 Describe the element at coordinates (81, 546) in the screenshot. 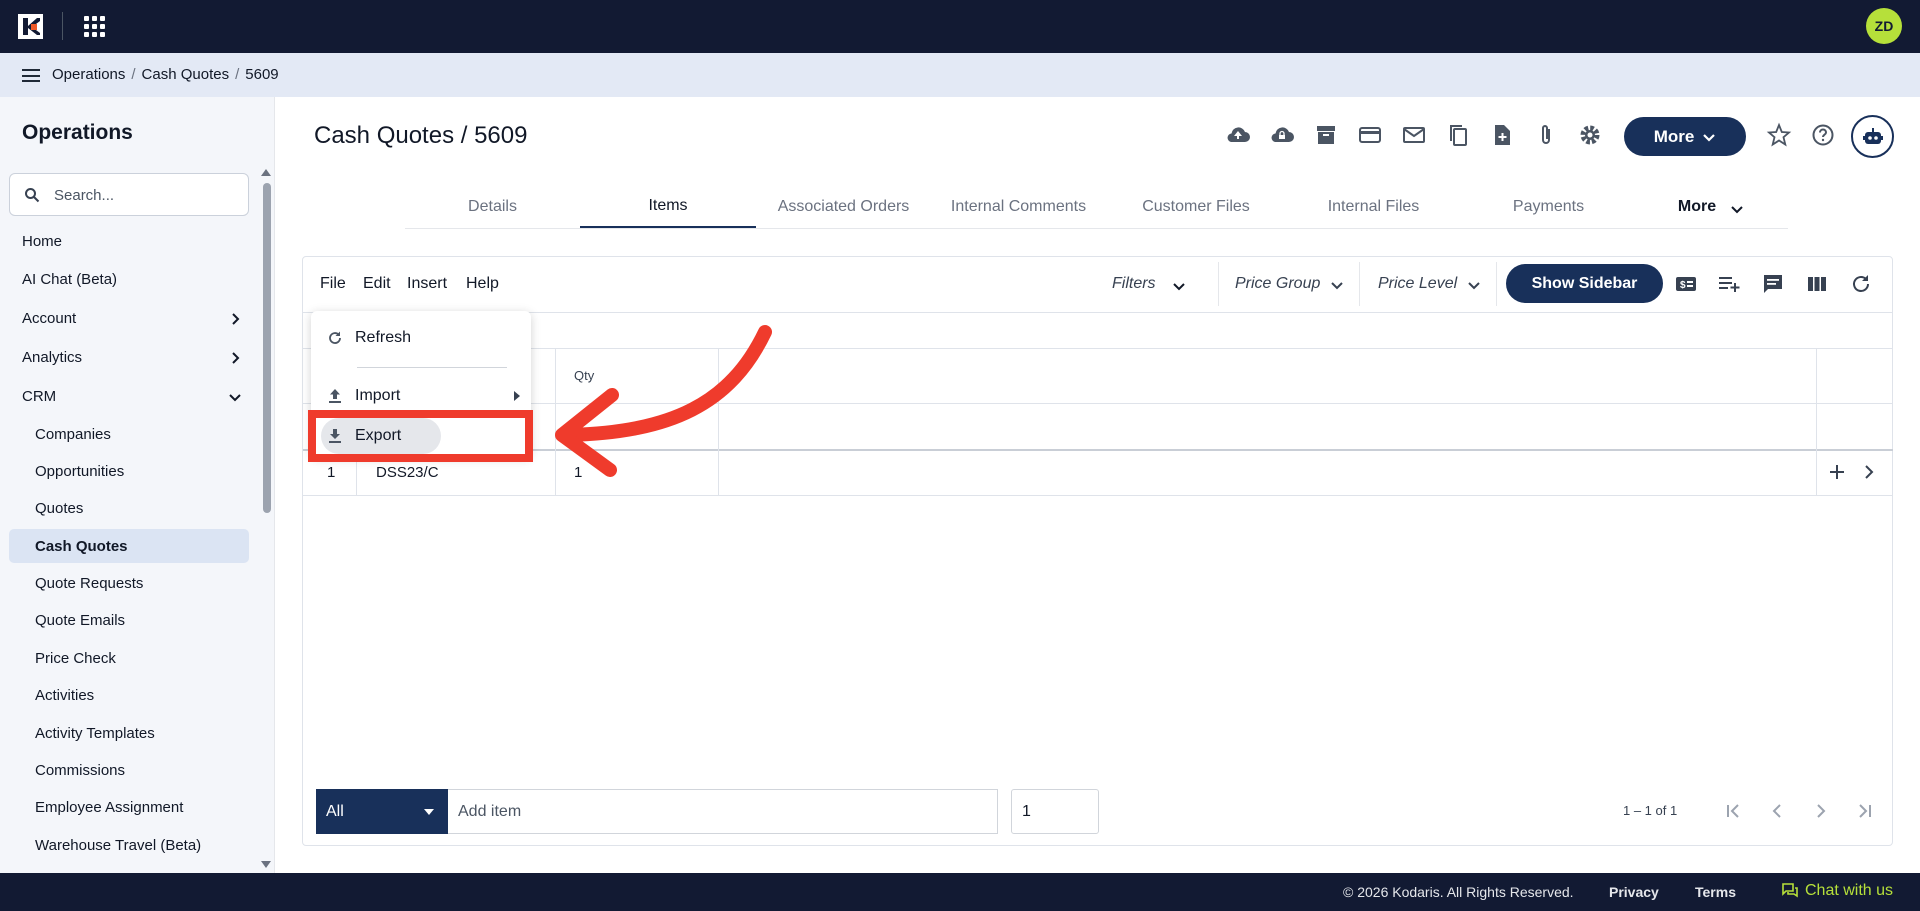

I see `sidebar-item-cash-quotes: Cash Quotes` at that location.